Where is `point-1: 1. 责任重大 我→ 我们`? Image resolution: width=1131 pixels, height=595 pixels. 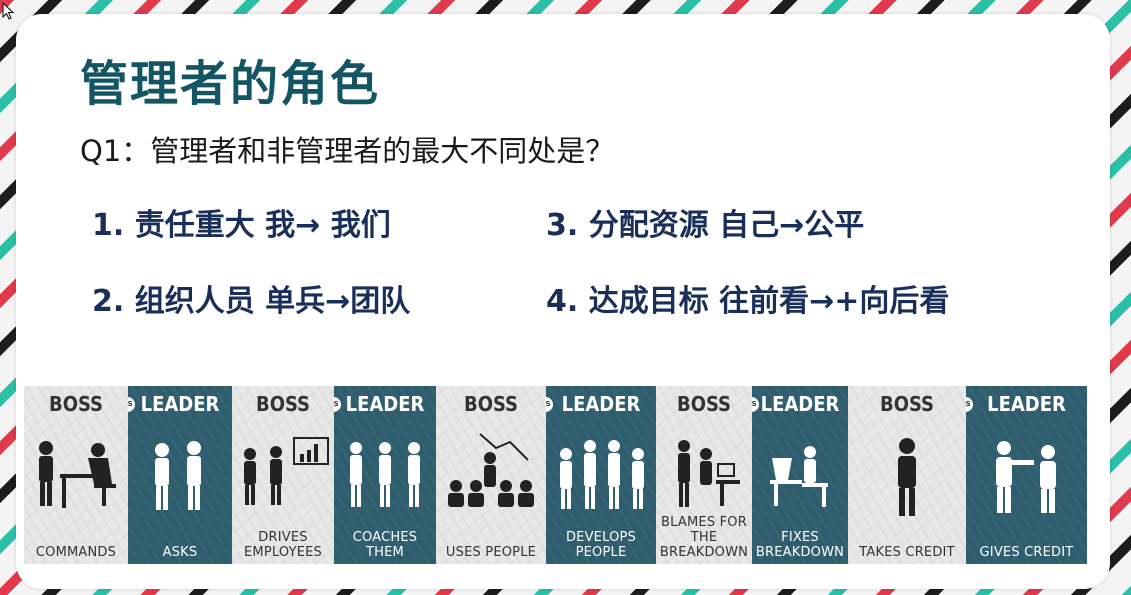
point-1: 1. 责任重大 我→ 我们 is located at coordinates (241, 225).